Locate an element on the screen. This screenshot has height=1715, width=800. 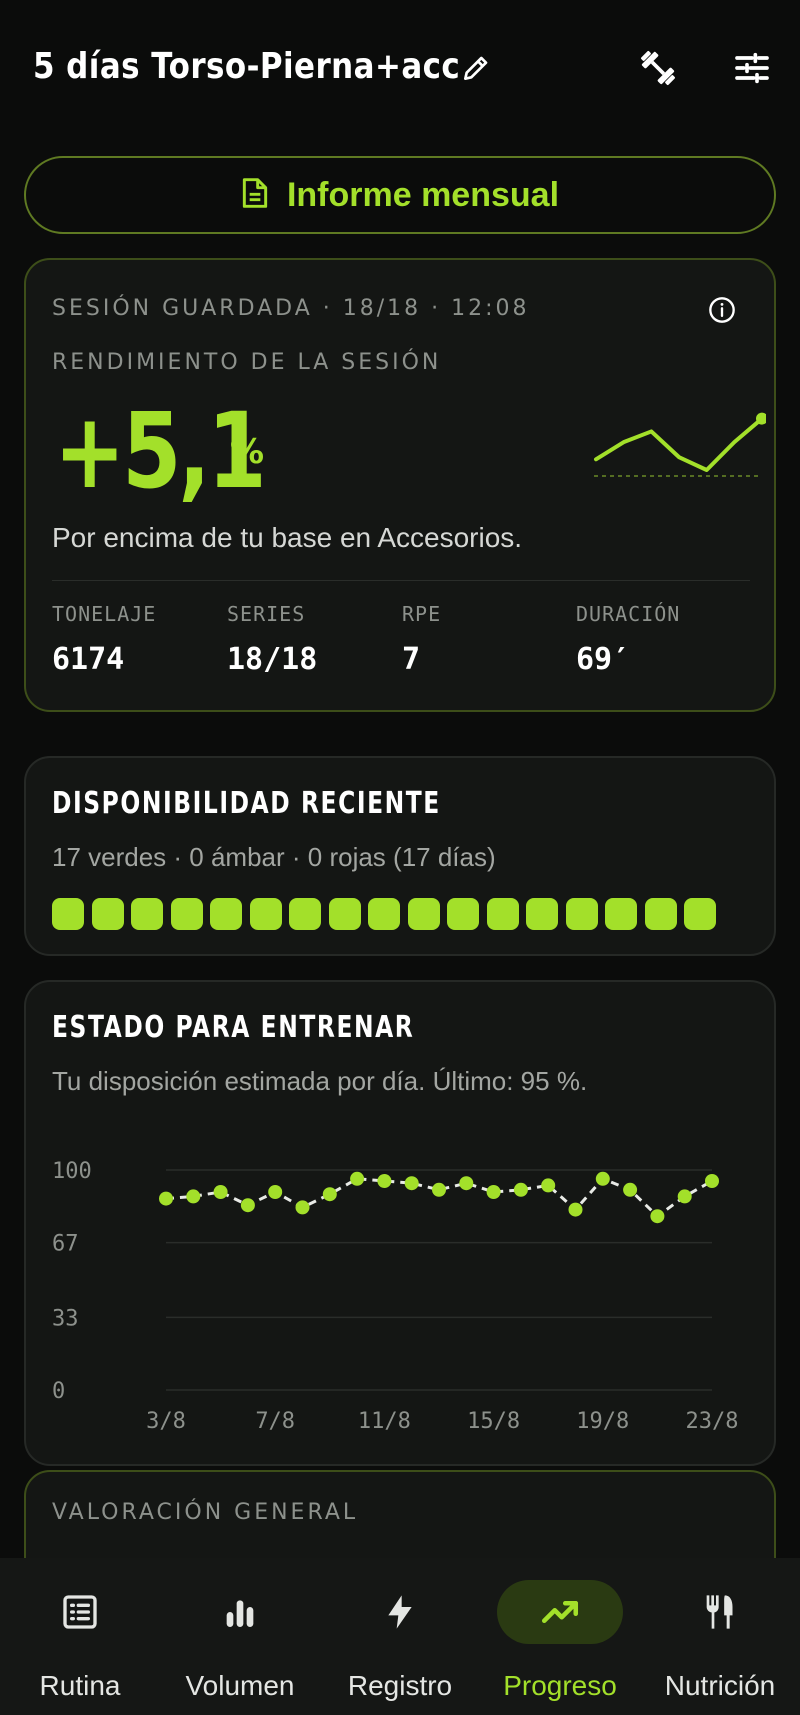
stat-tonnage: TONELAJE 6174 is located at coordinates (104, 639).